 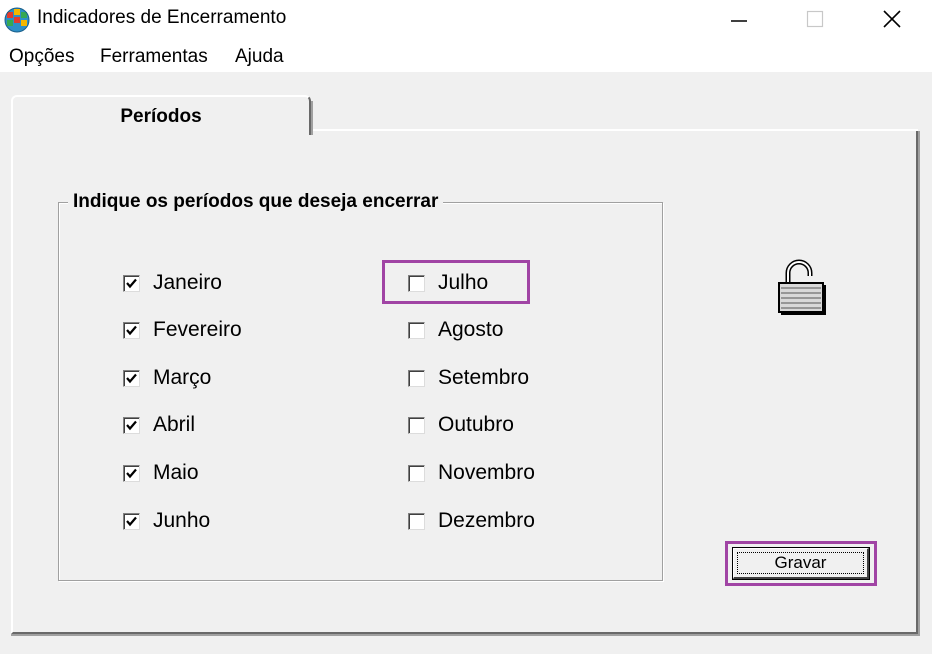 I want to click on checkbox-janeiro: Janeiro, so click(x=172, y=283).